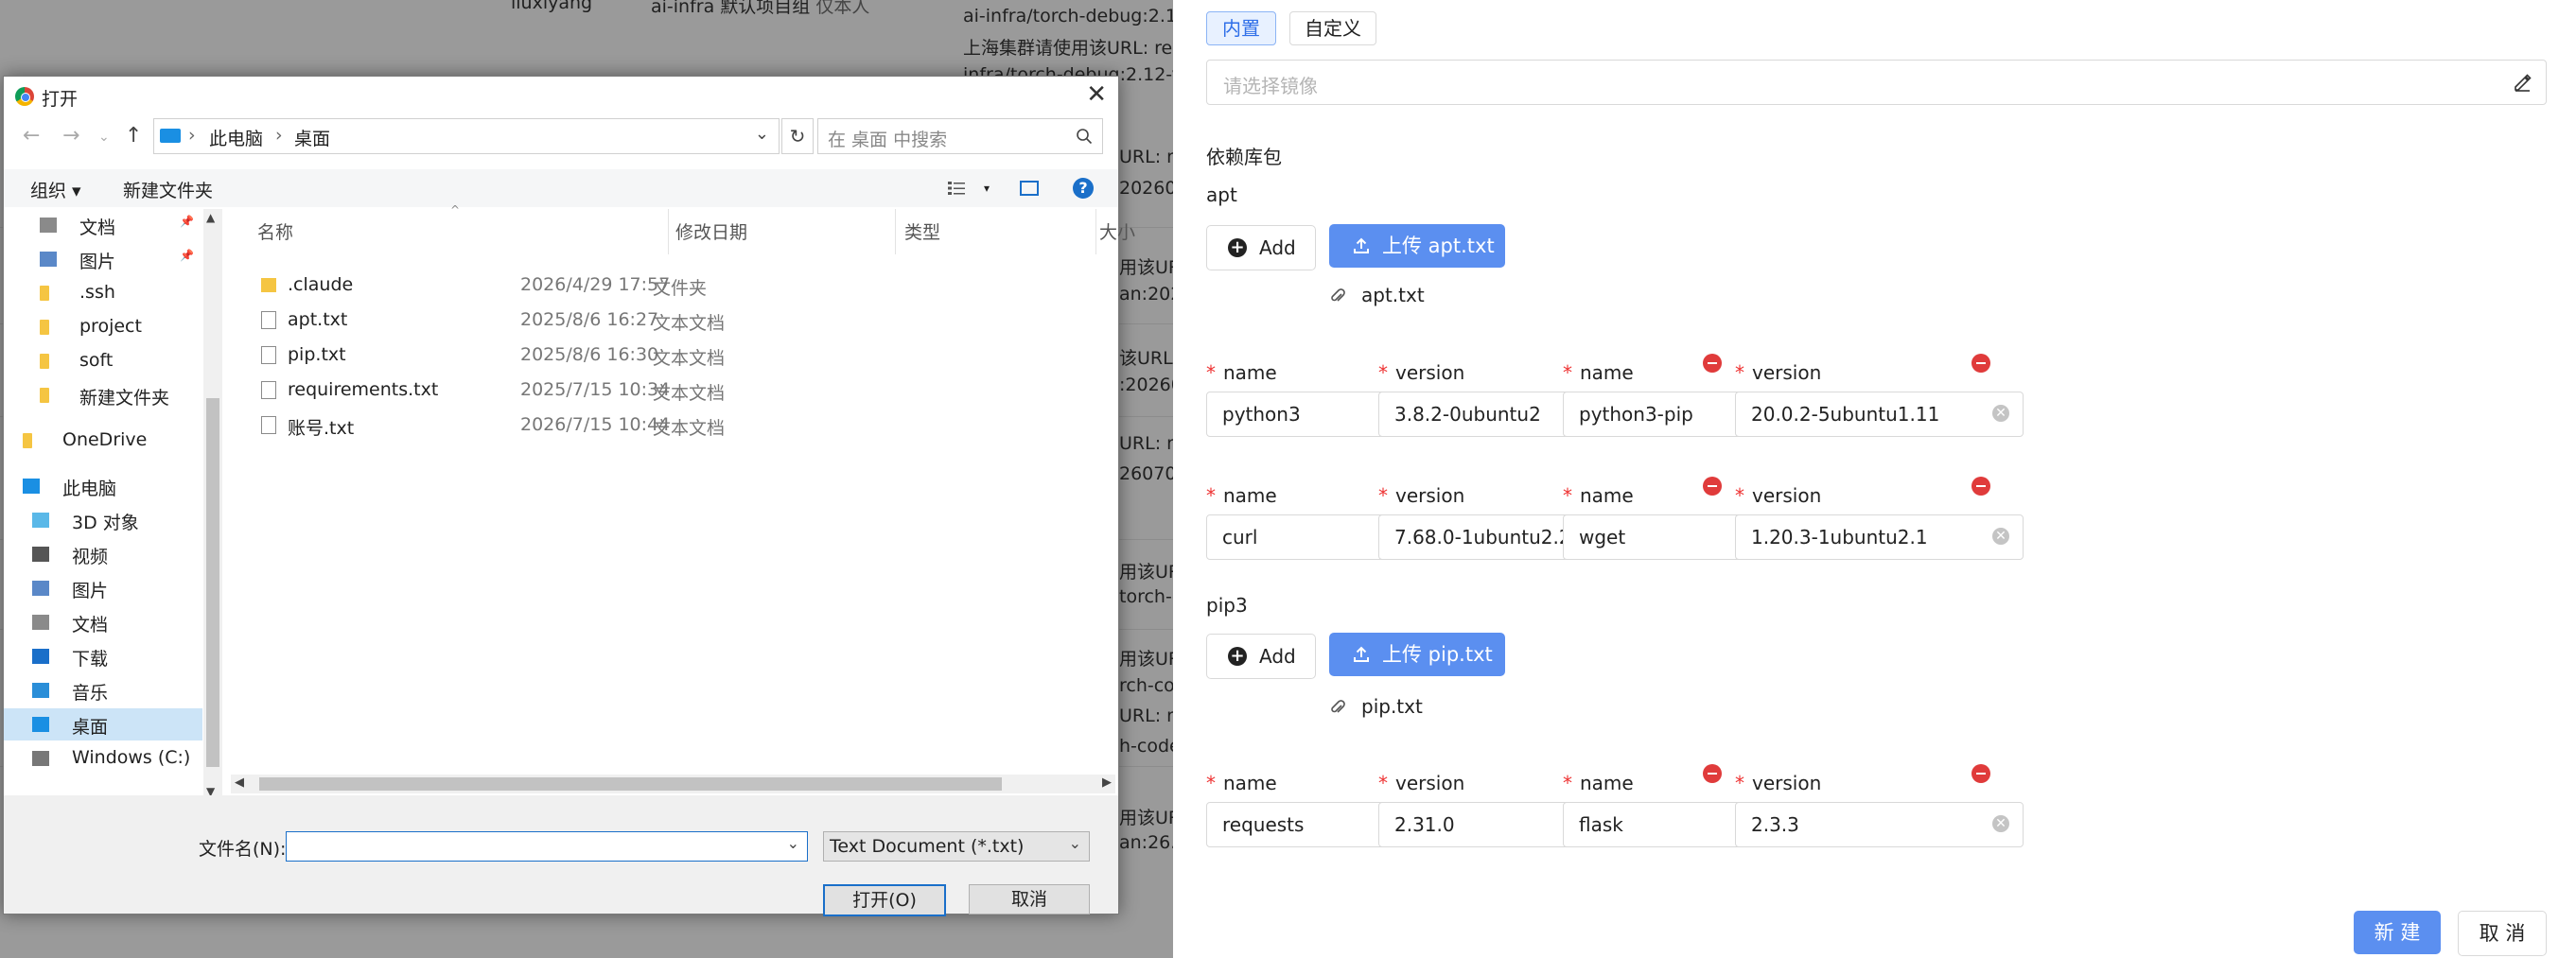 This screenshot has height=958, width=2576. Describe the element at coordinates (1261, 247) in the screenshot. I see `add-apt-button: + Add` at that location.